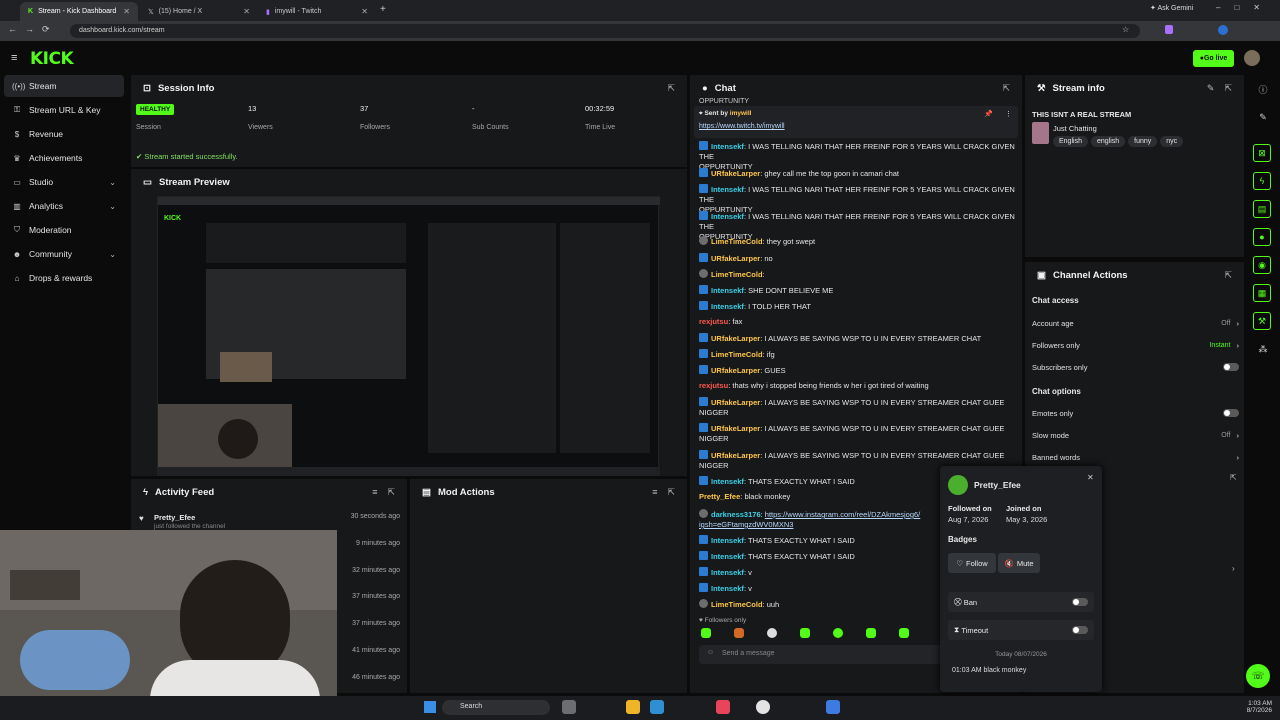 This screenshot has width=1280, height=720. What do you see at coordinates (742, 126) in the screenshot?
I see `pinned-link: https://www.twitch.tv/imywill` at bounding box center [742, 126].